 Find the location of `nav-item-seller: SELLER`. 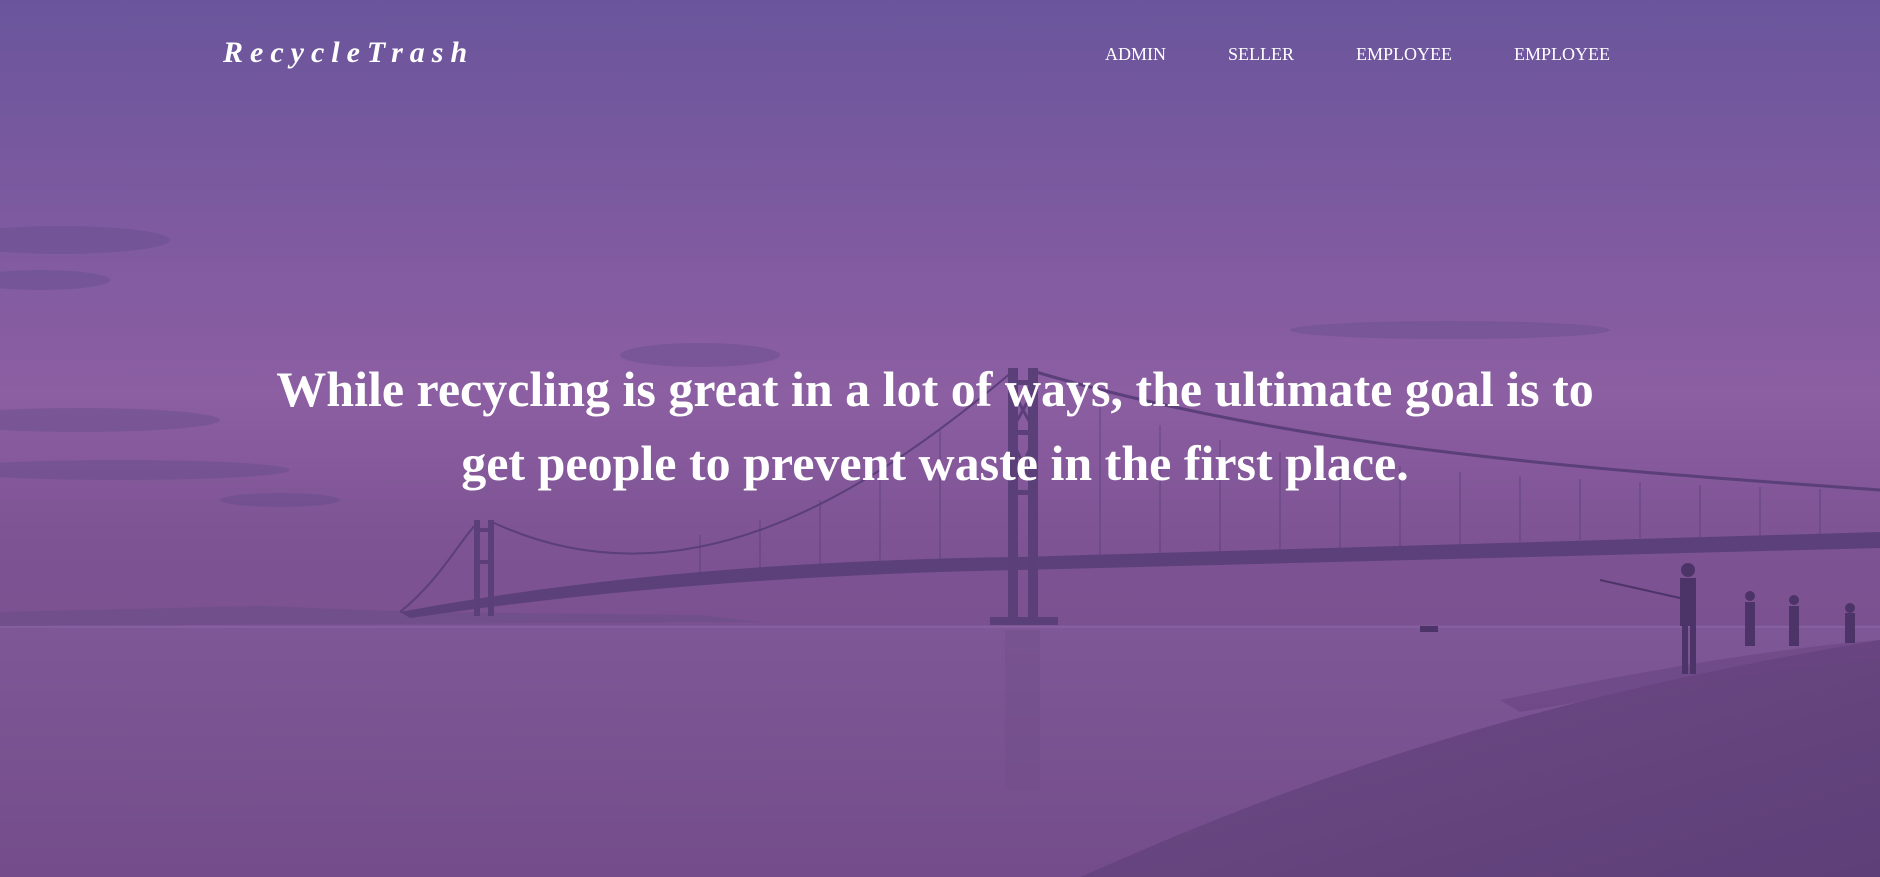

nav-item-seller: SELLER is located at coordinates (1261, 54).